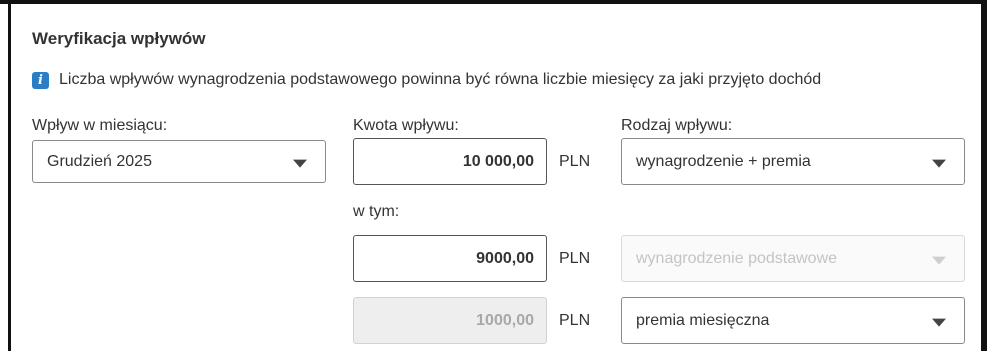  I want to click on info-icon: i, so click(40, 80).